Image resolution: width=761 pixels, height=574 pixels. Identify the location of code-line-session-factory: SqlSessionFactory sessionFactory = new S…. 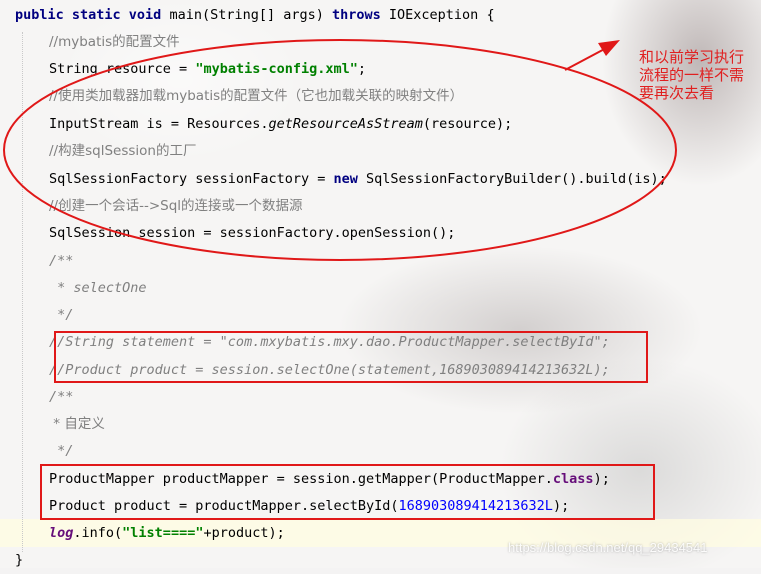
(358, 179).